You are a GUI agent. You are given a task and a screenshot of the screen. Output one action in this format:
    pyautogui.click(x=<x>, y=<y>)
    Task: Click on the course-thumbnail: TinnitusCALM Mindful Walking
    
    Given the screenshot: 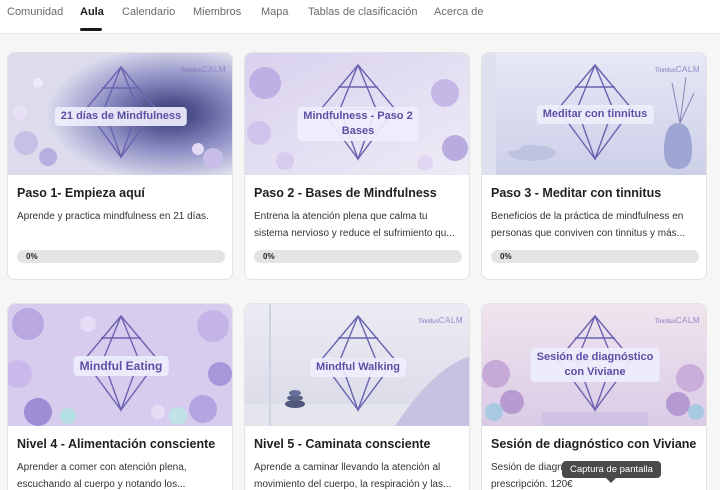 What is the action you would take?
    pyautogui.click(x=357, y=365)
    